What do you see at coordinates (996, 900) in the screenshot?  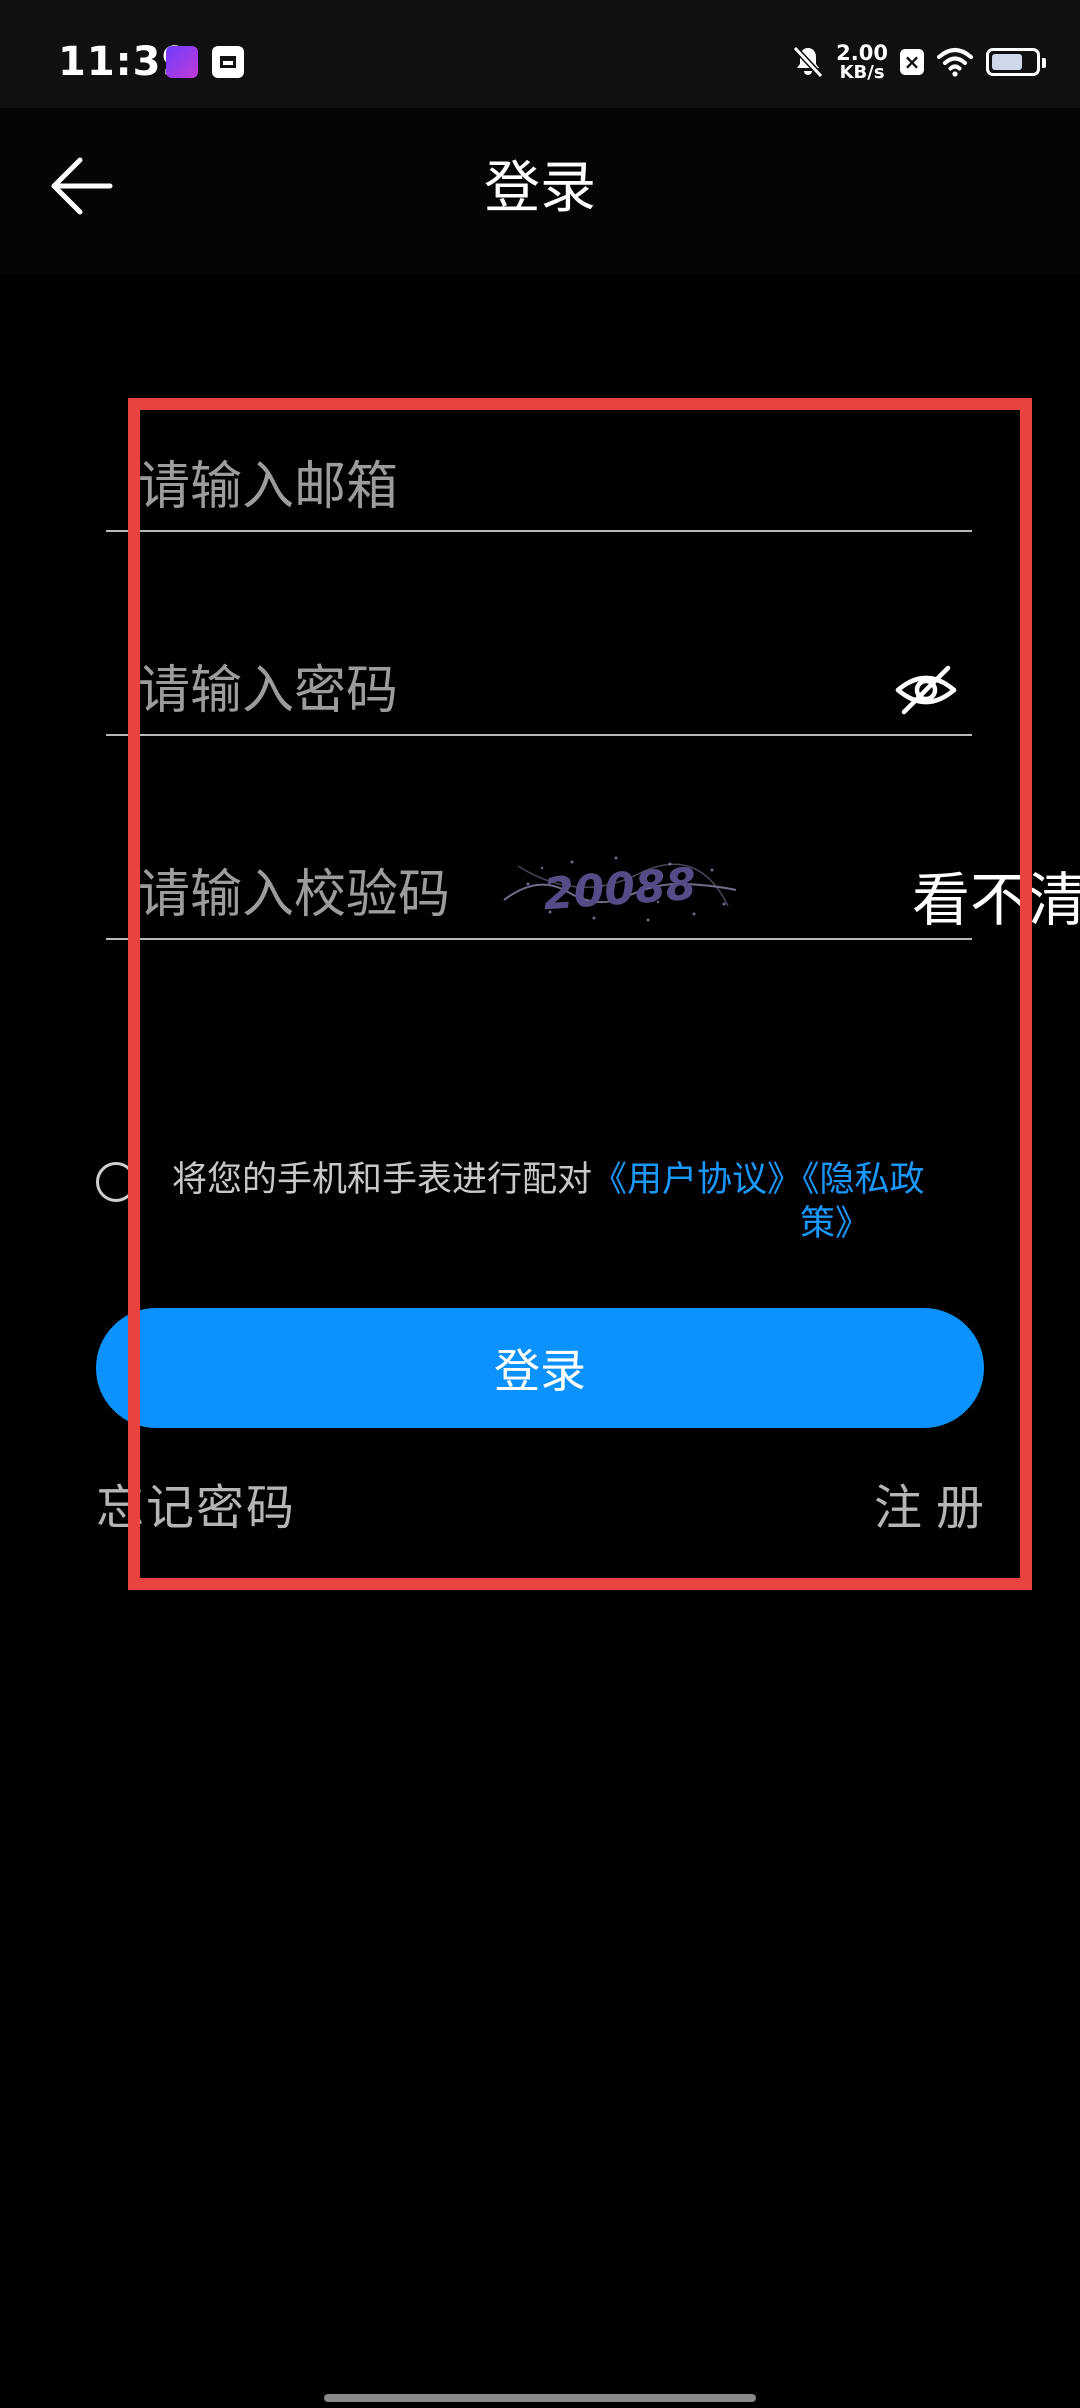 I see `refresh-captcha-button: 看不清` at bounding box center [996, 900].